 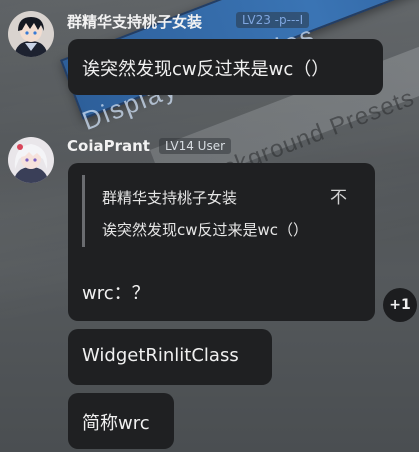 What do you see at coordinates (116, 293) in the screenshot?
I see `message-text: wrc：？` at bounding box center [116, 293].